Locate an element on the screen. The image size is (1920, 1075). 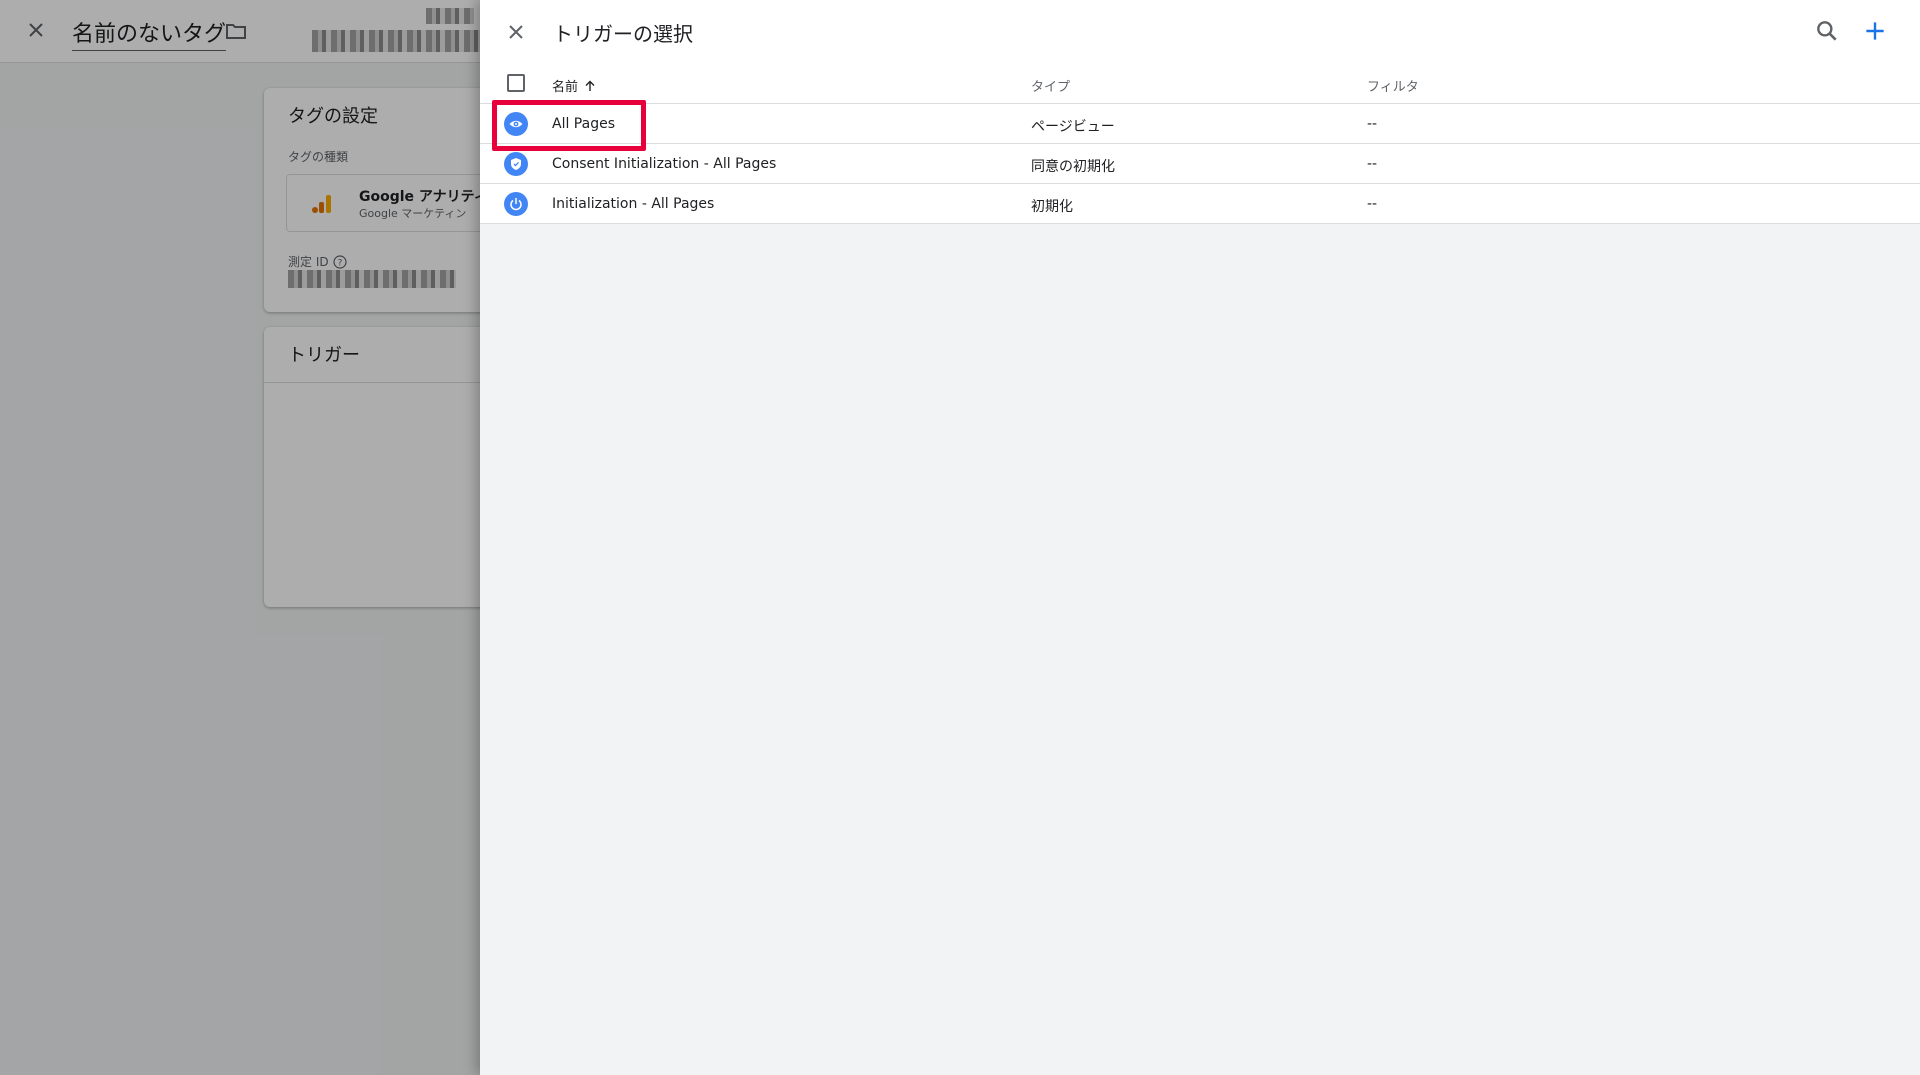
arrow-up-icon is located at coordinates (590, 85).